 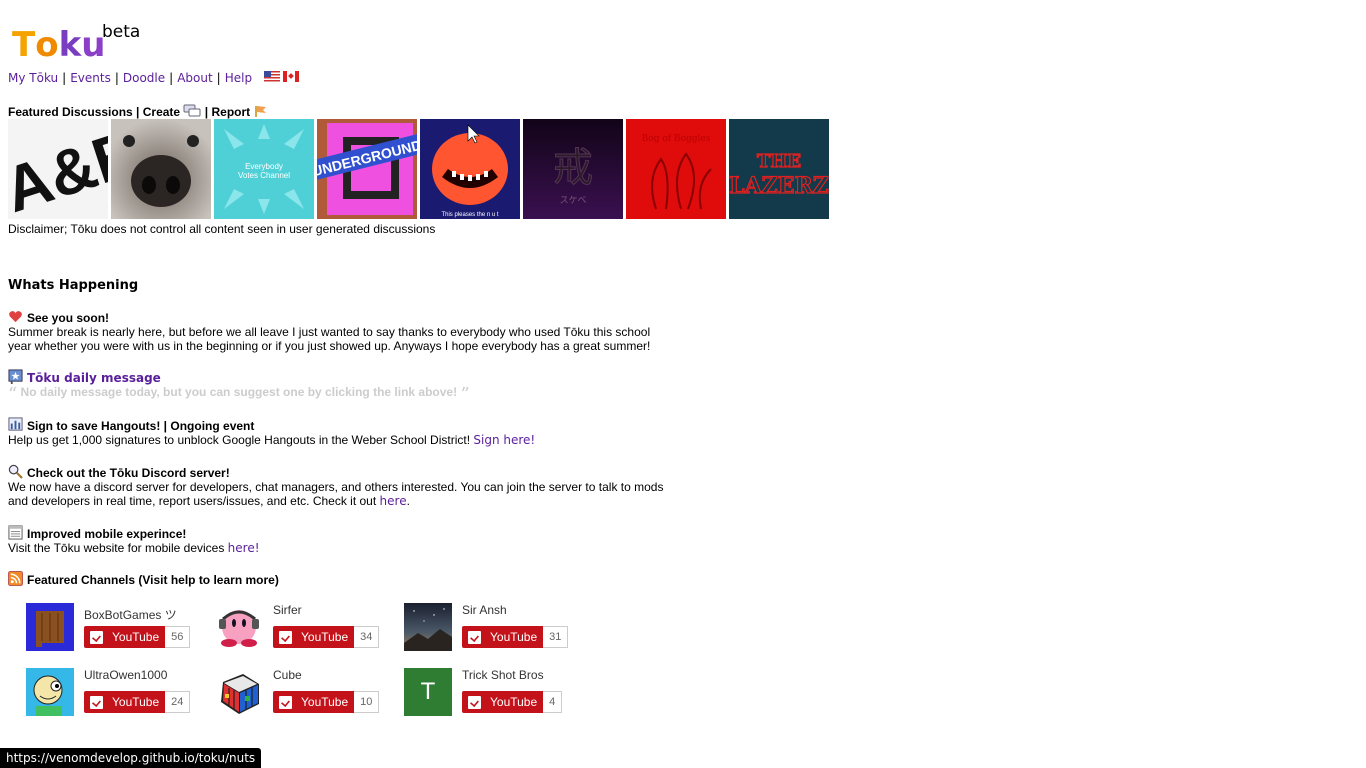 What do you see at coordinates (676, 139) in the screenshot?
I see `svg-text: Bog of Boggles` at bounding box center [676, 139].